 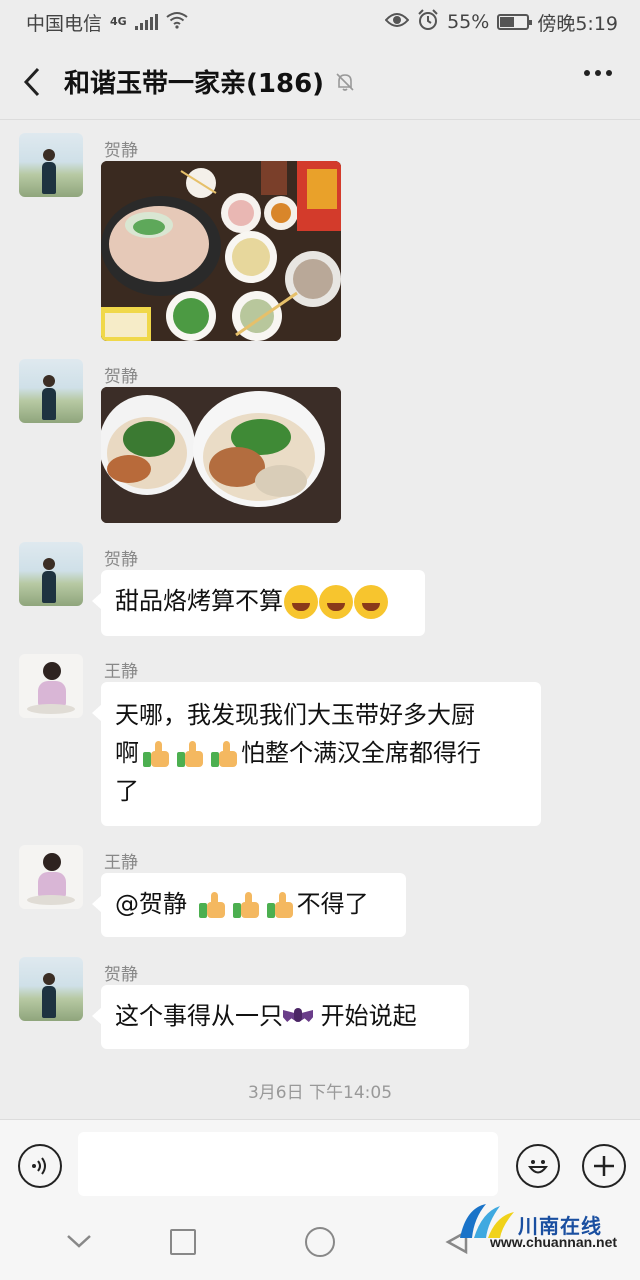 What do you see at coordinates (320, 1093) in the screenshot?
I see `chat-timestamp: 3月6日 下午14:05` at bounding box center [320, 1093].